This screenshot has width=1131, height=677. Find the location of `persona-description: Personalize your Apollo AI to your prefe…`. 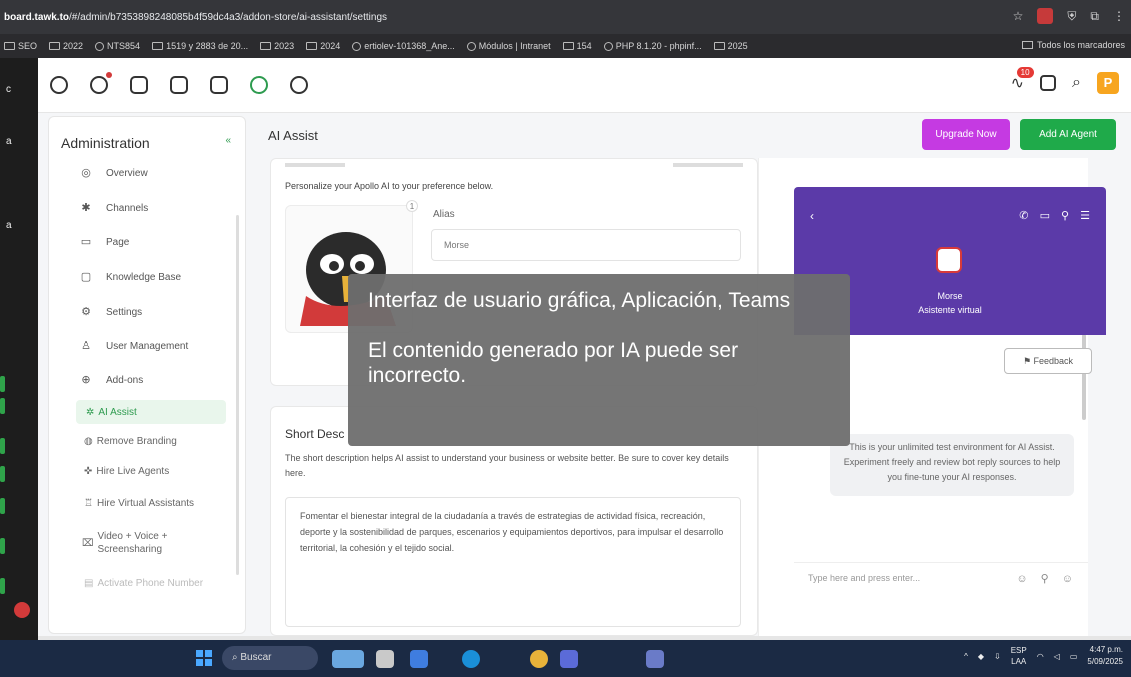

persona-description: Personalize your Apollo AI to your prefe… is located at coordinates (389, 186).